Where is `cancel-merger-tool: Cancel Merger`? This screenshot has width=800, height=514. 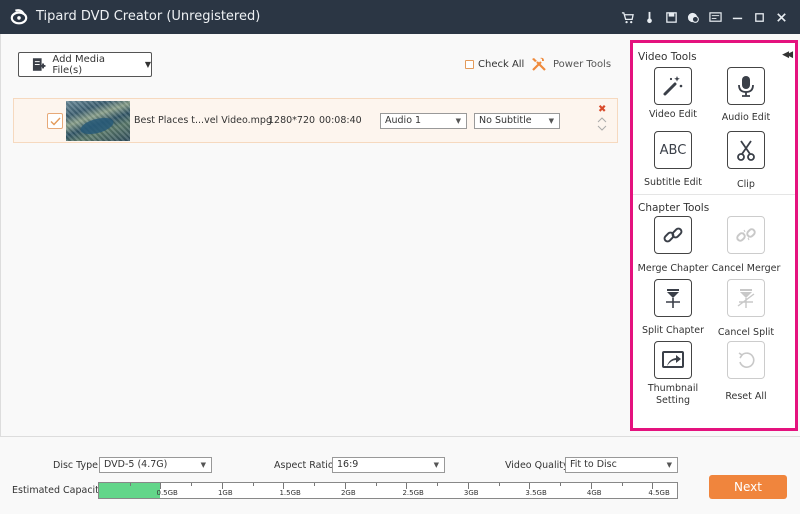 cancel-merger-tool: Cancel Merger is located at coordinates (746, 245).